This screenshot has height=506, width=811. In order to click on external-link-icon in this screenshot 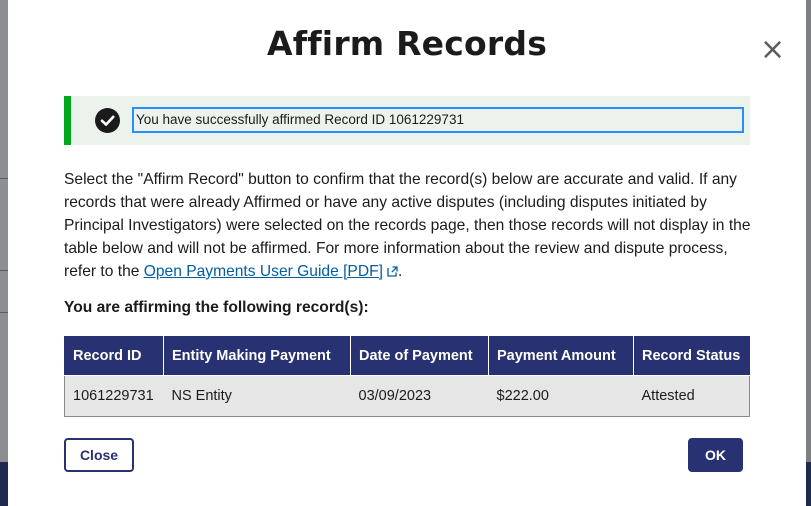, I will do `click(392, 269)`.